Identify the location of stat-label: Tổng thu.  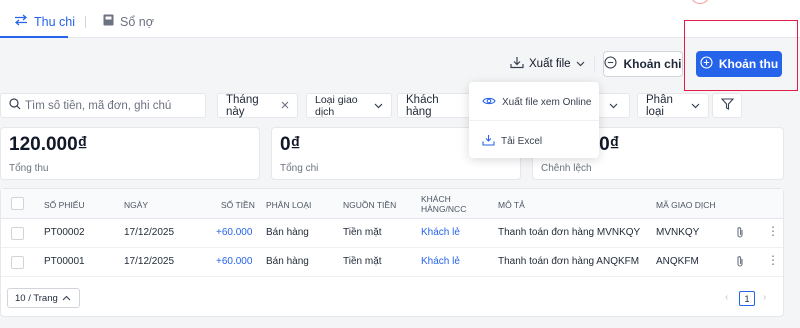
(29, 168).